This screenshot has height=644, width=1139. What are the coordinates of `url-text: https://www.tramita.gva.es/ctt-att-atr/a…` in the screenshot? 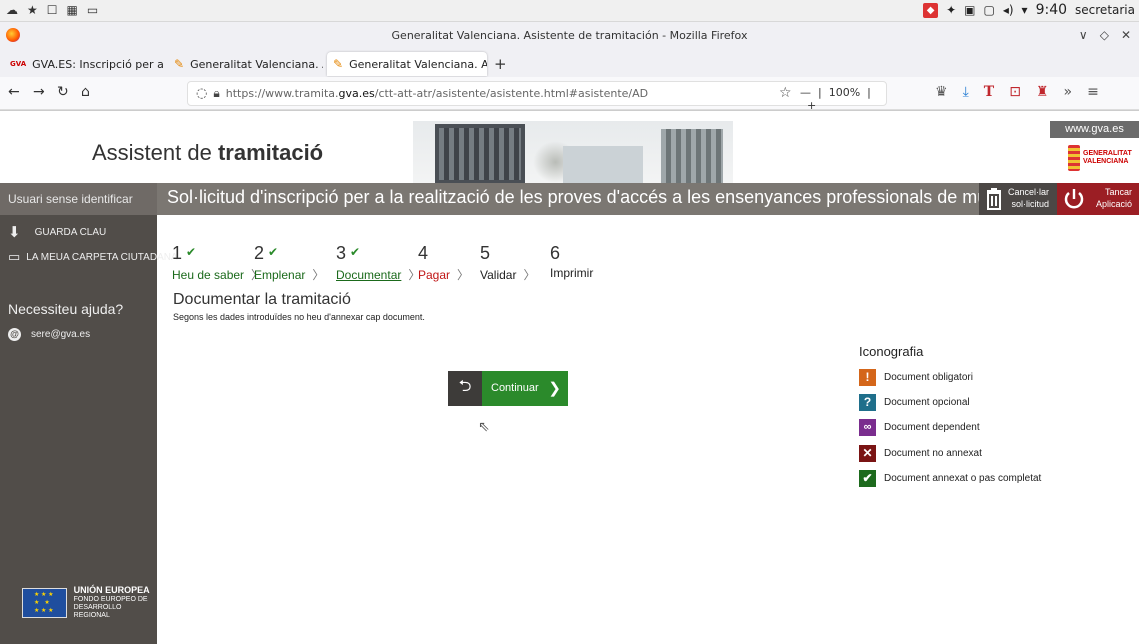 It's located at (437, 93).